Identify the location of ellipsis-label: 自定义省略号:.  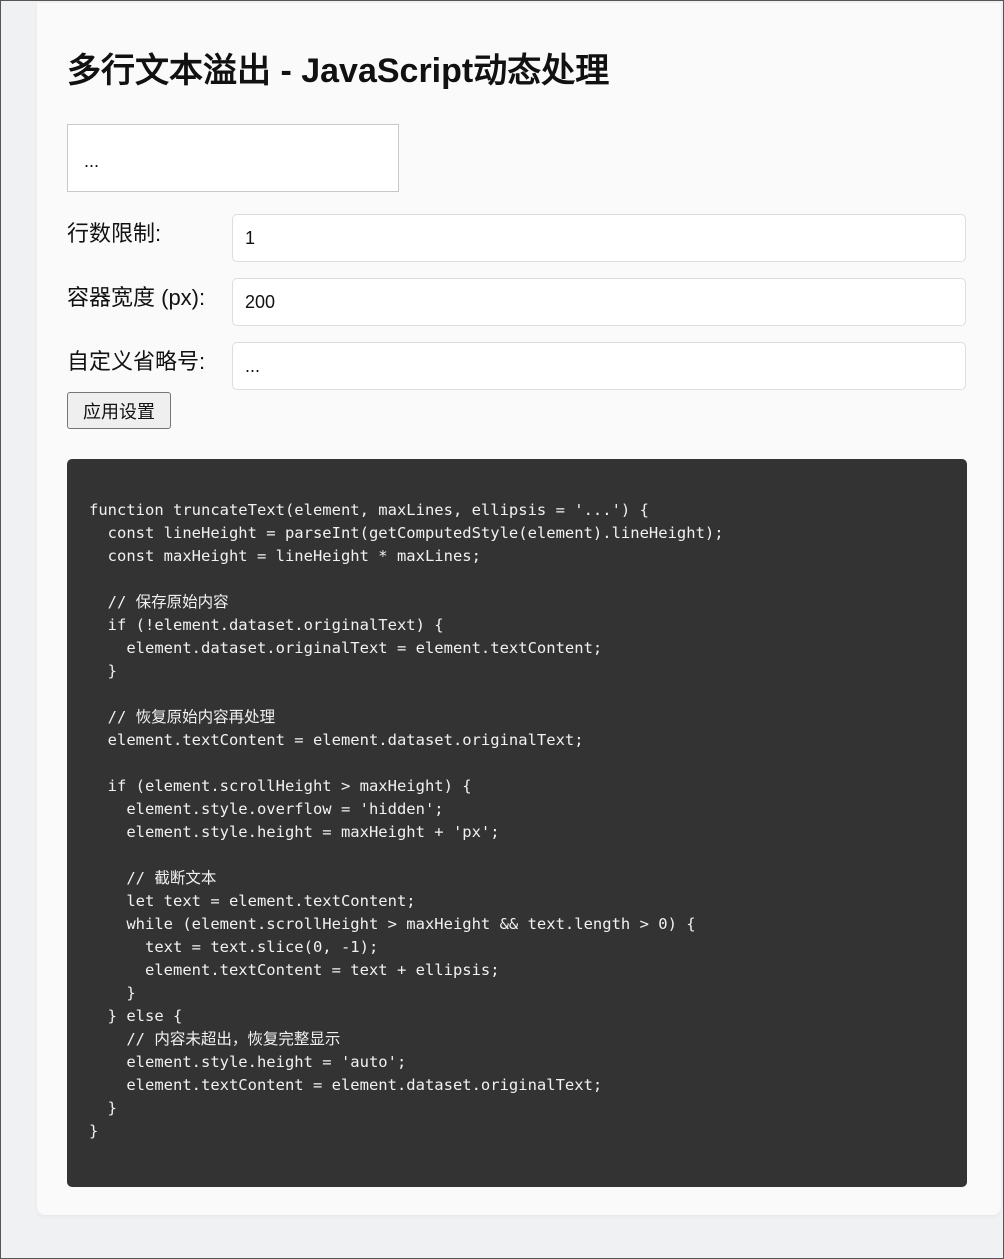
(136, 361).